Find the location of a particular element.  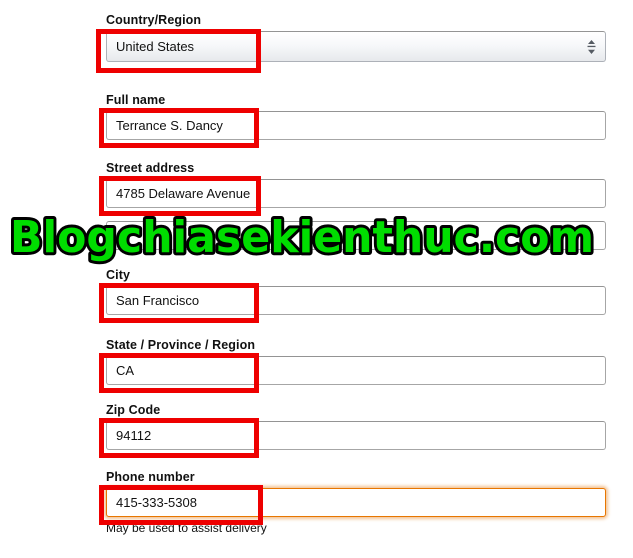

input-street-address is located at coordinates (356, 193).